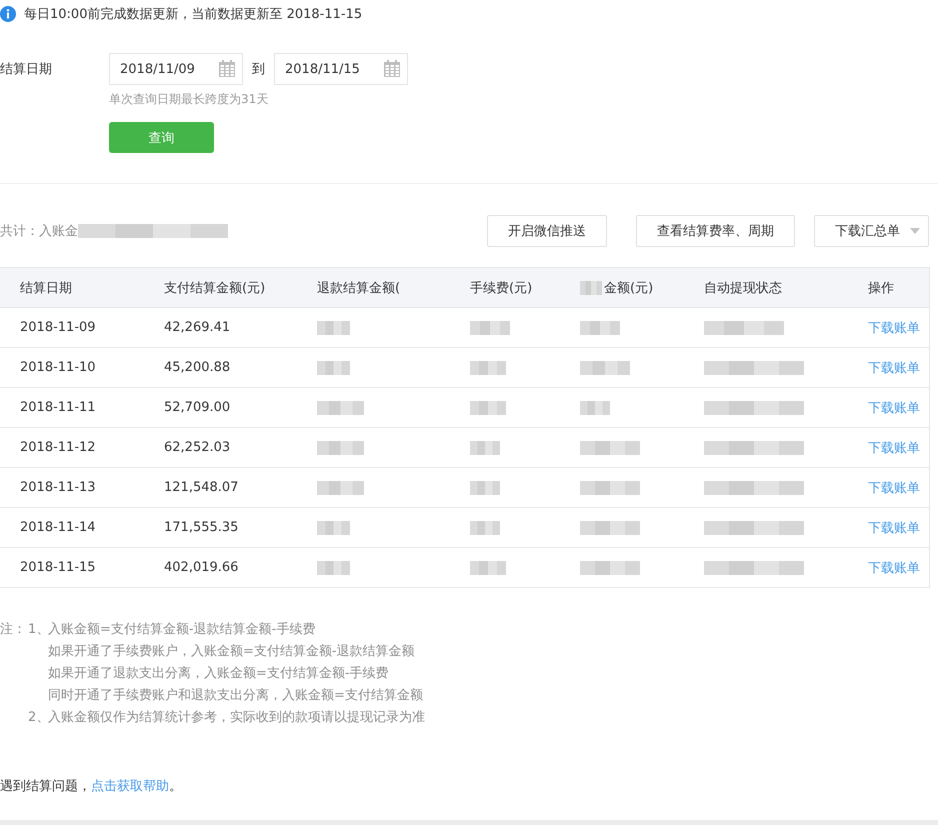 The height and width of the screenshot is (825, 938). I want to click on action-button: 开启微信推送, so click(547, 231).